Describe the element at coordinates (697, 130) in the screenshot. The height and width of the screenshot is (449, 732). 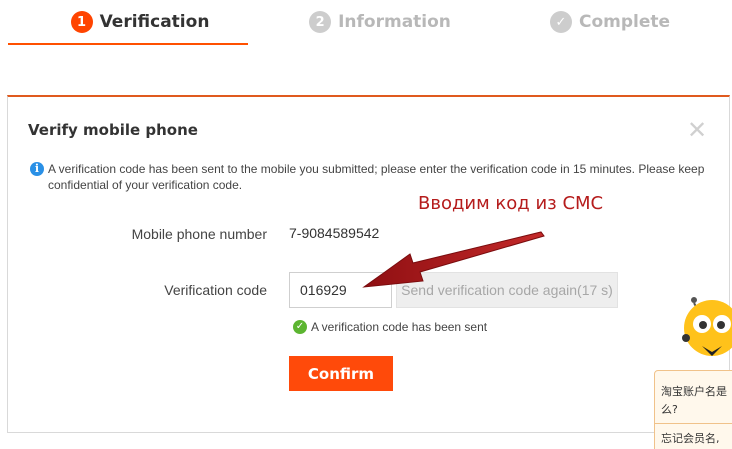
I see `close-icon: ✕` at that location.